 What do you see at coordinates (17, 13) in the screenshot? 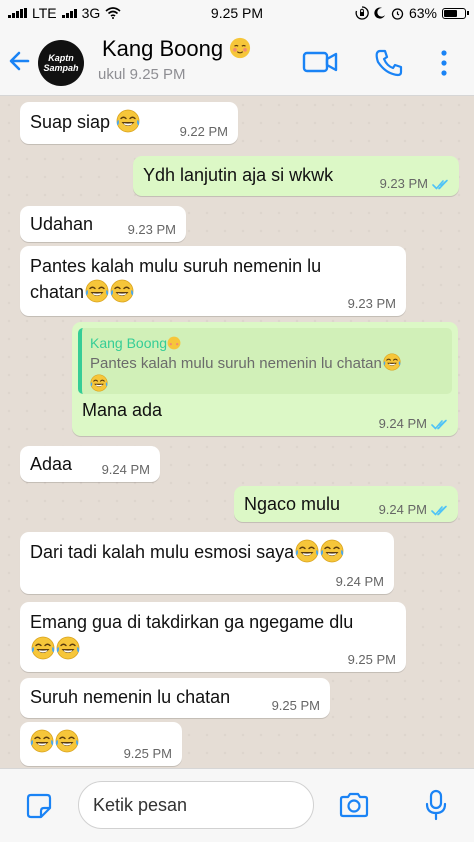
I see `signal-icon` at bounding box center [17, 13].